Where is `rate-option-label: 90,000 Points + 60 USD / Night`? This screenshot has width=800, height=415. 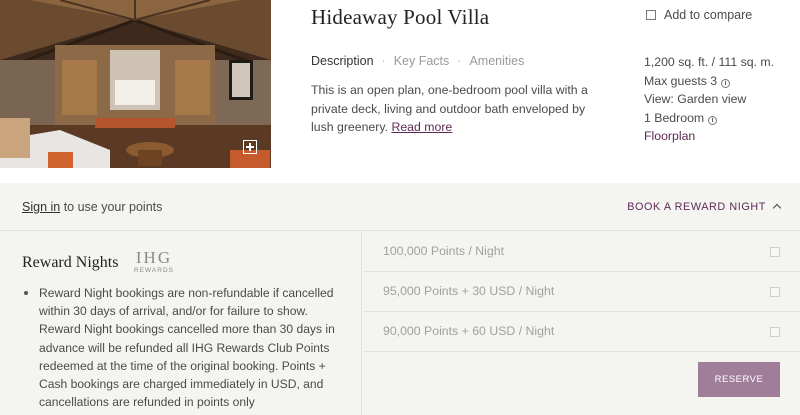 rate-option-label: 90,000 Points + 60 USD / Night is located at coordinates (469, 331).